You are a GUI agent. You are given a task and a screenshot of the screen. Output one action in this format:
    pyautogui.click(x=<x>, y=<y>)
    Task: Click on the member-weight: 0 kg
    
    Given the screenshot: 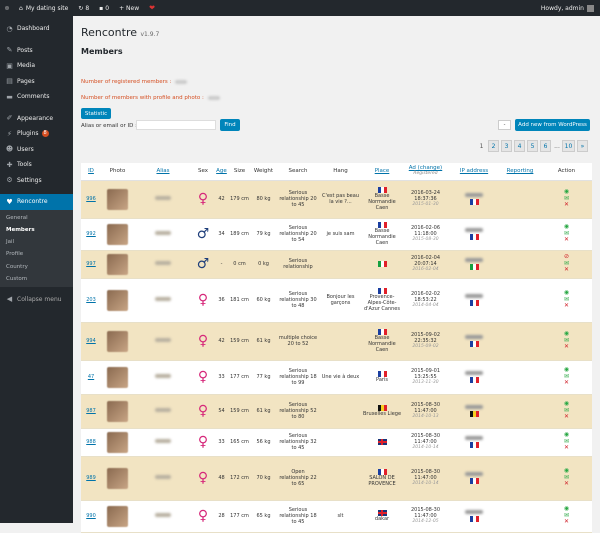 What is the action you would take?
    pyautogui.click(x=263, y=264)
    